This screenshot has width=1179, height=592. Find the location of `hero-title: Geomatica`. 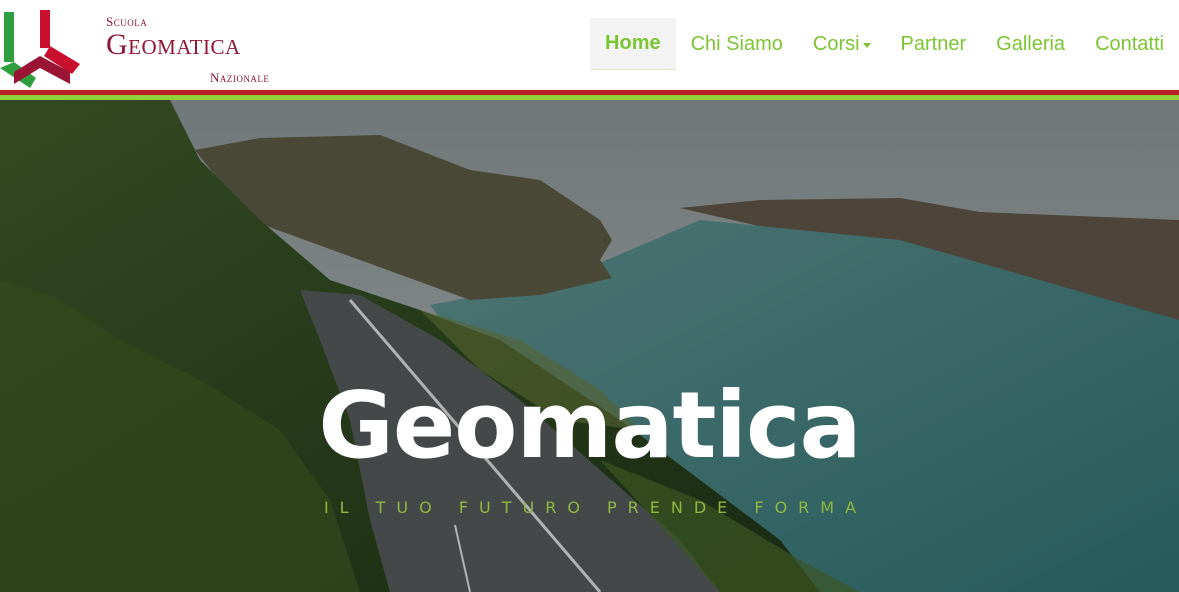

hero-title: Geomatica is located at coordinates (589, 425).